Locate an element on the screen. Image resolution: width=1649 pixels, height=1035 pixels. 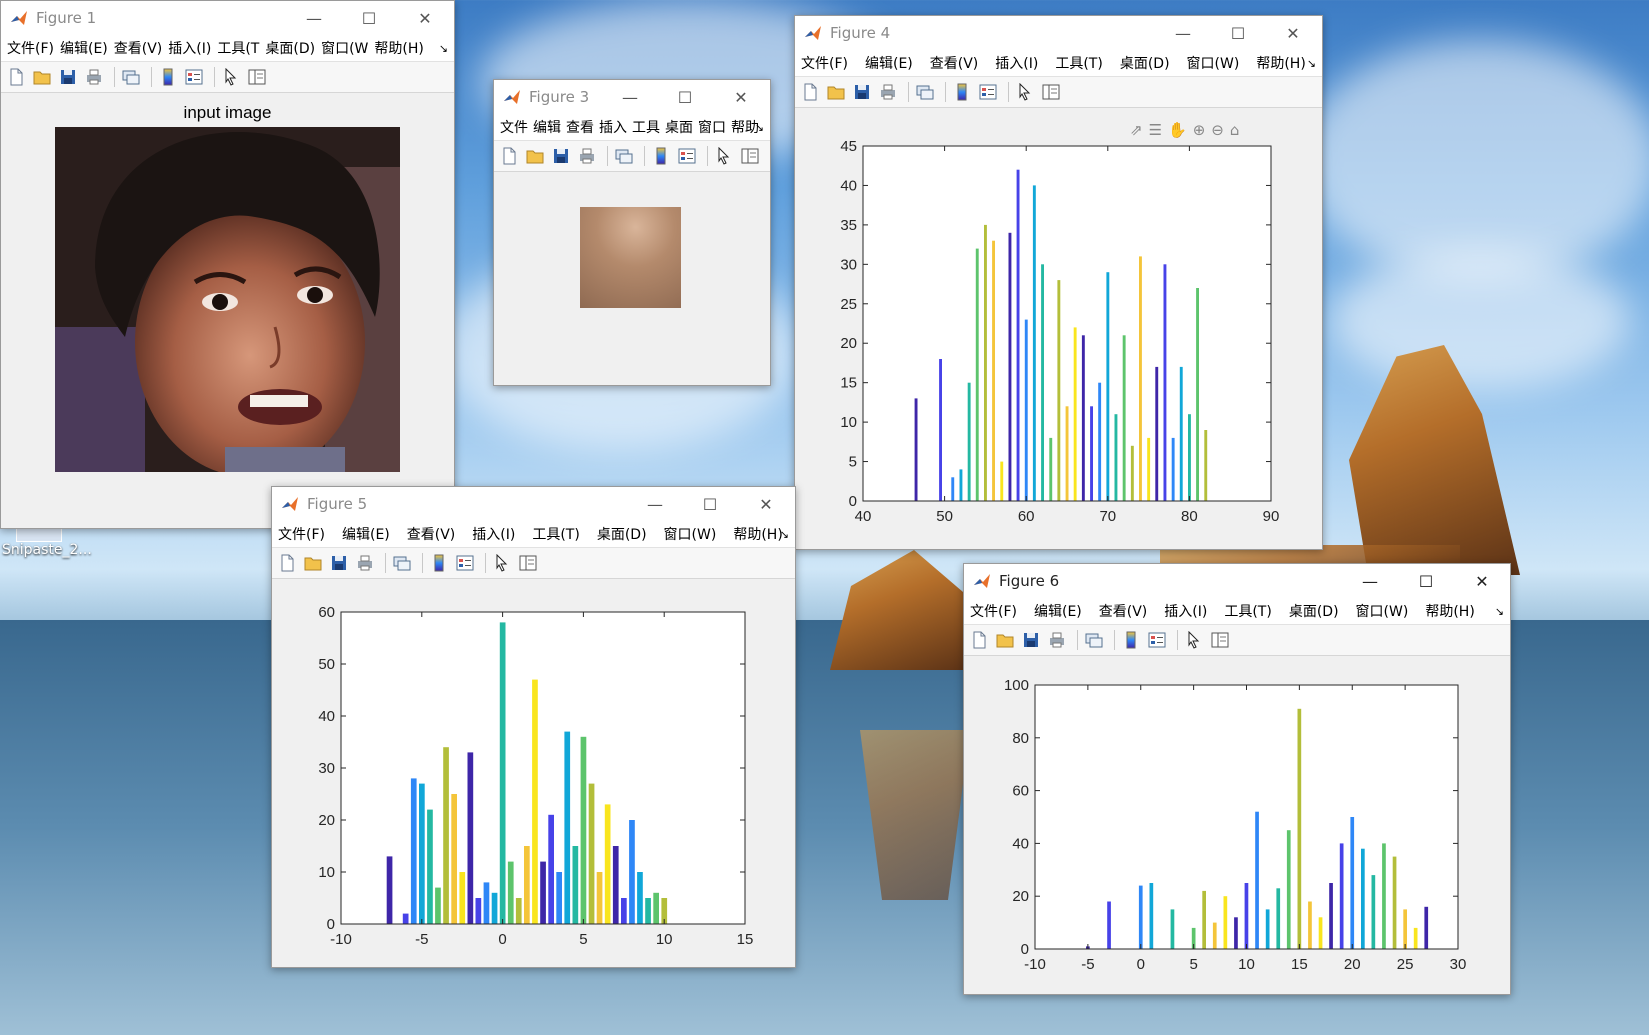
histogram-chart: -10 -5 0 5 10 15 0 10 20 30 40 50 60 is located at coordinates (545, 777).